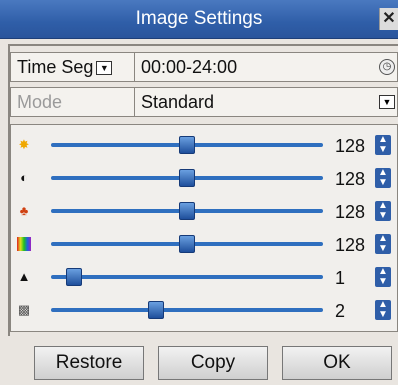  What do you see at coordinates (24, 210) in the screenshot?
I see `saturation-icon: ♣` at bounding box center [24, 210].